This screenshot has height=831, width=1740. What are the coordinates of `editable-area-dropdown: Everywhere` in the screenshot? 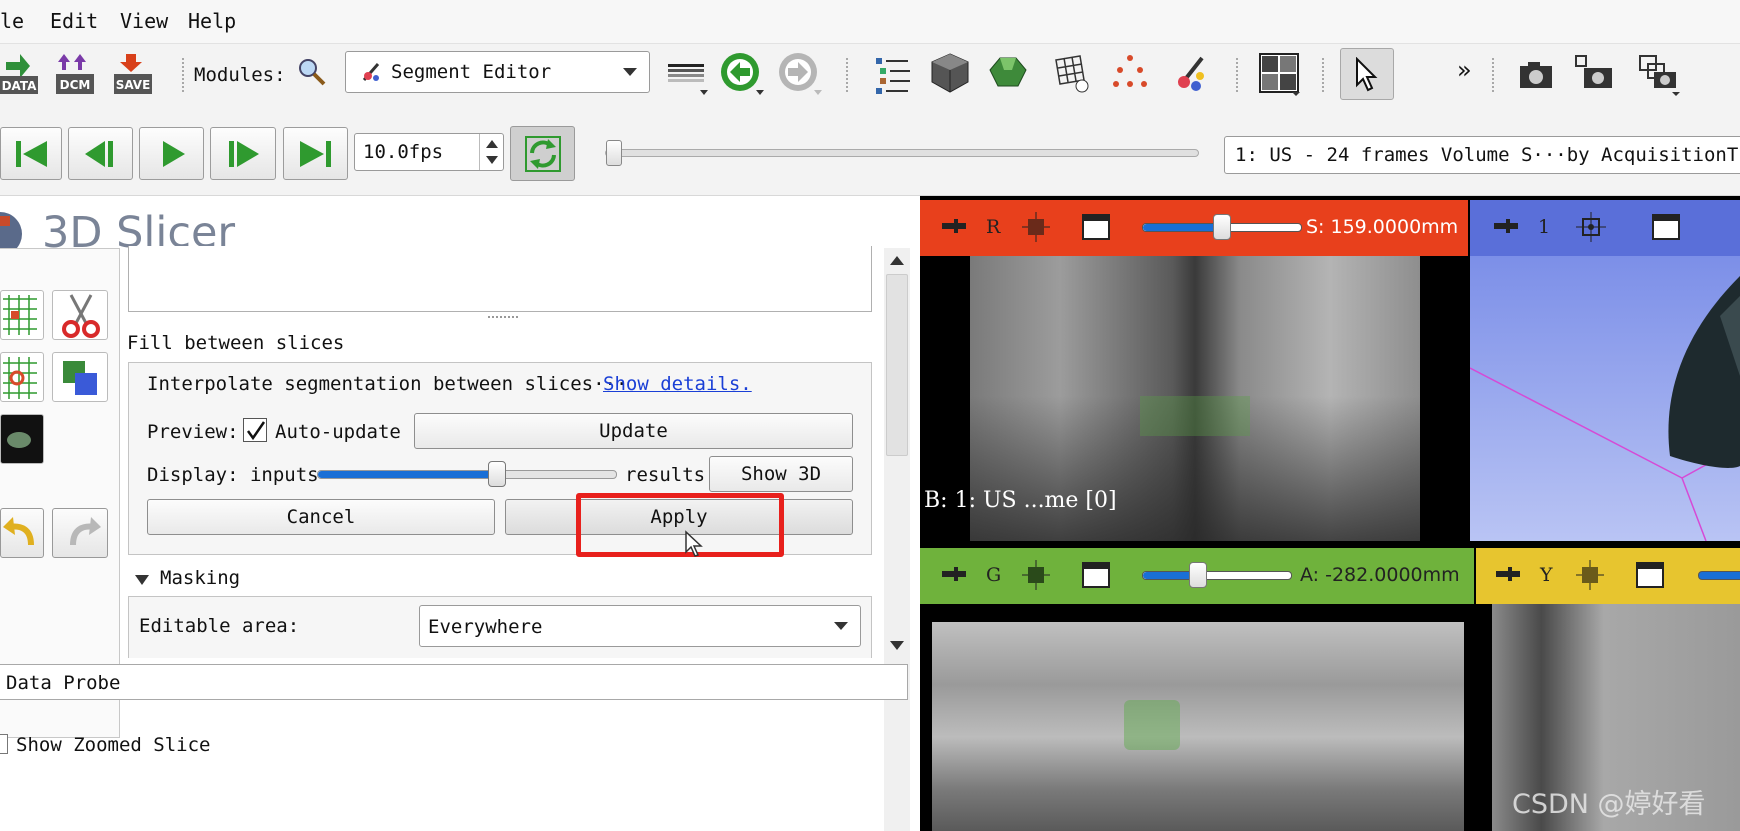 It's located at (640, 626).